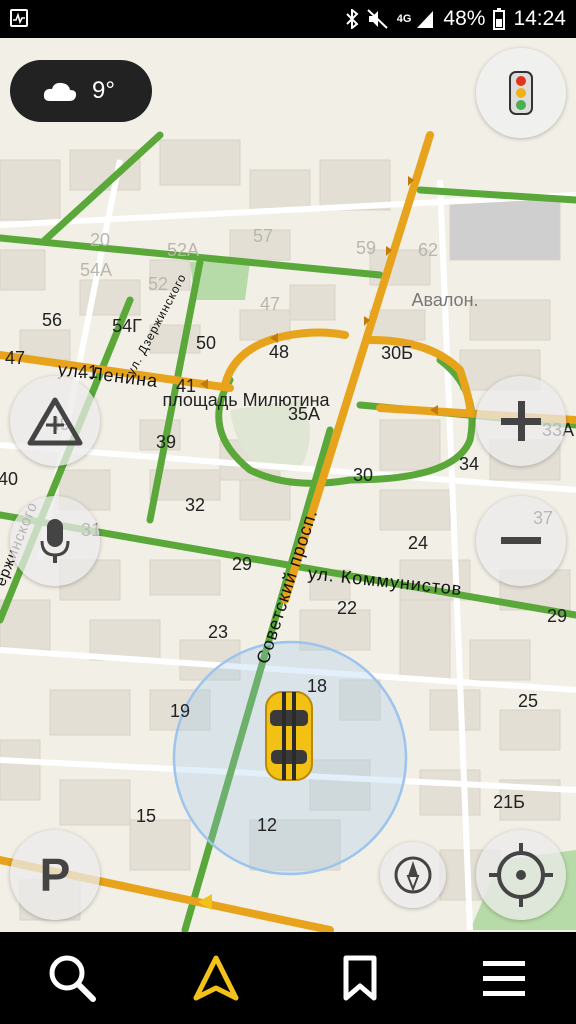  I want to click on house-number: 57, so click(263, 236).